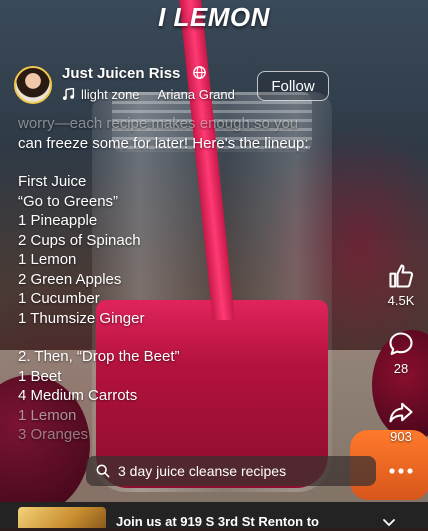  I want to click on follow-button: Follow, so click(293, 86).